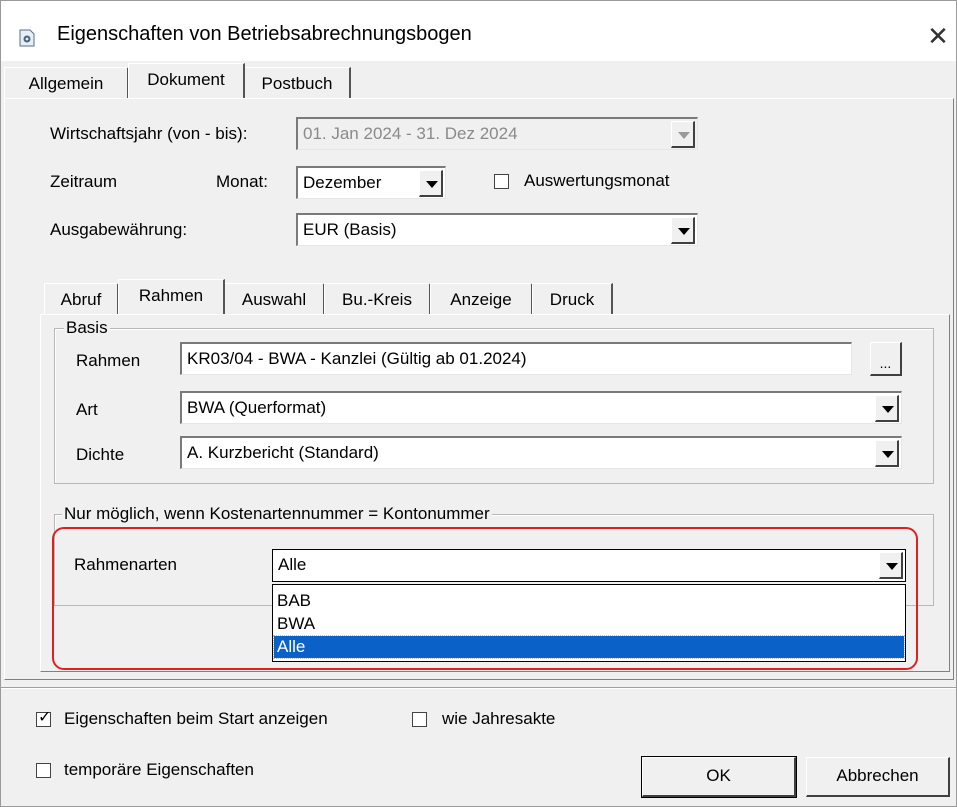 This screenshot has height=807, width=957. Describe the element at coordinates (149, 133) in the screenshot. I see `wj-label: Wirtschaftsjahr (von - bis):` at that location.